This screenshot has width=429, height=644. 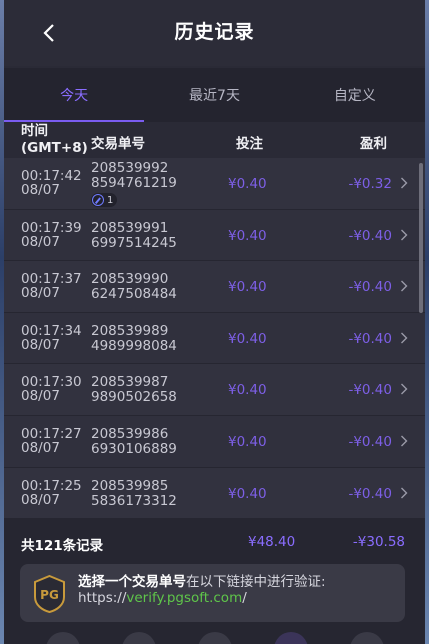 What do you see at coordinates (134, 493) in the screenshot?
I see `row-order: 208539985 5836173312` at bounding box center [134, 493].